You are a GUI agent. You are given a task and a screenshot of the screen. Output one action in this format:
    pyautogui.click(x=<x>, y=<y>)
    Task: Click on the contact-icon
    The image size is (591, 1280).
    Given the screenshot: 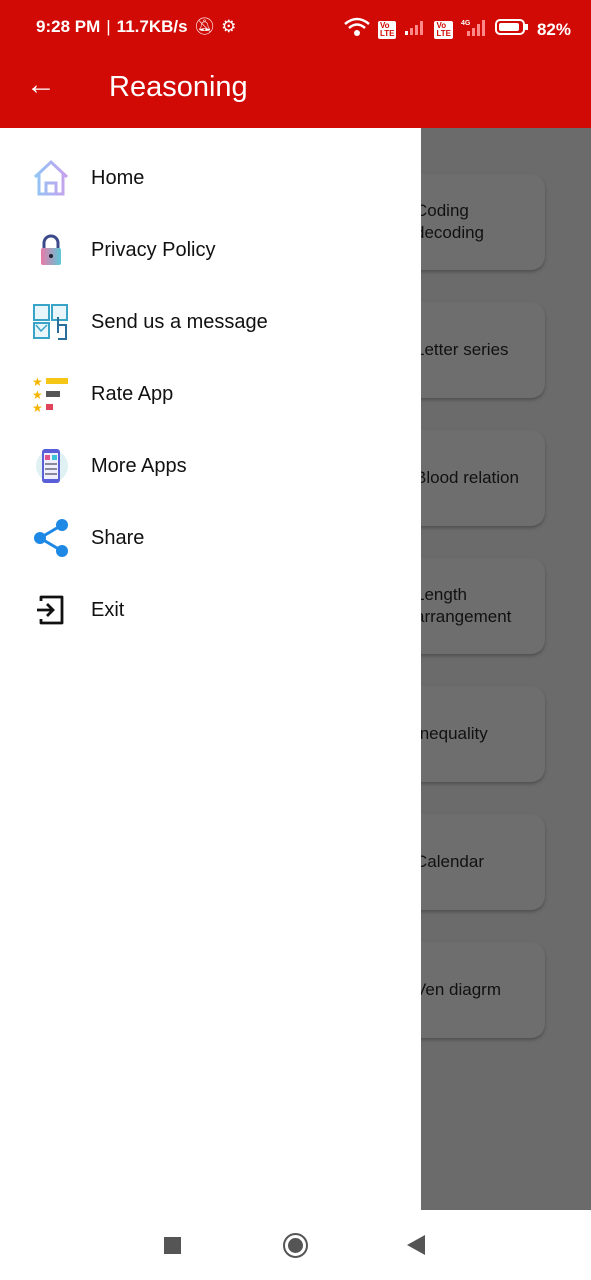 What is the action you would take?
    pyautogui.click(x=51, y=322)
    